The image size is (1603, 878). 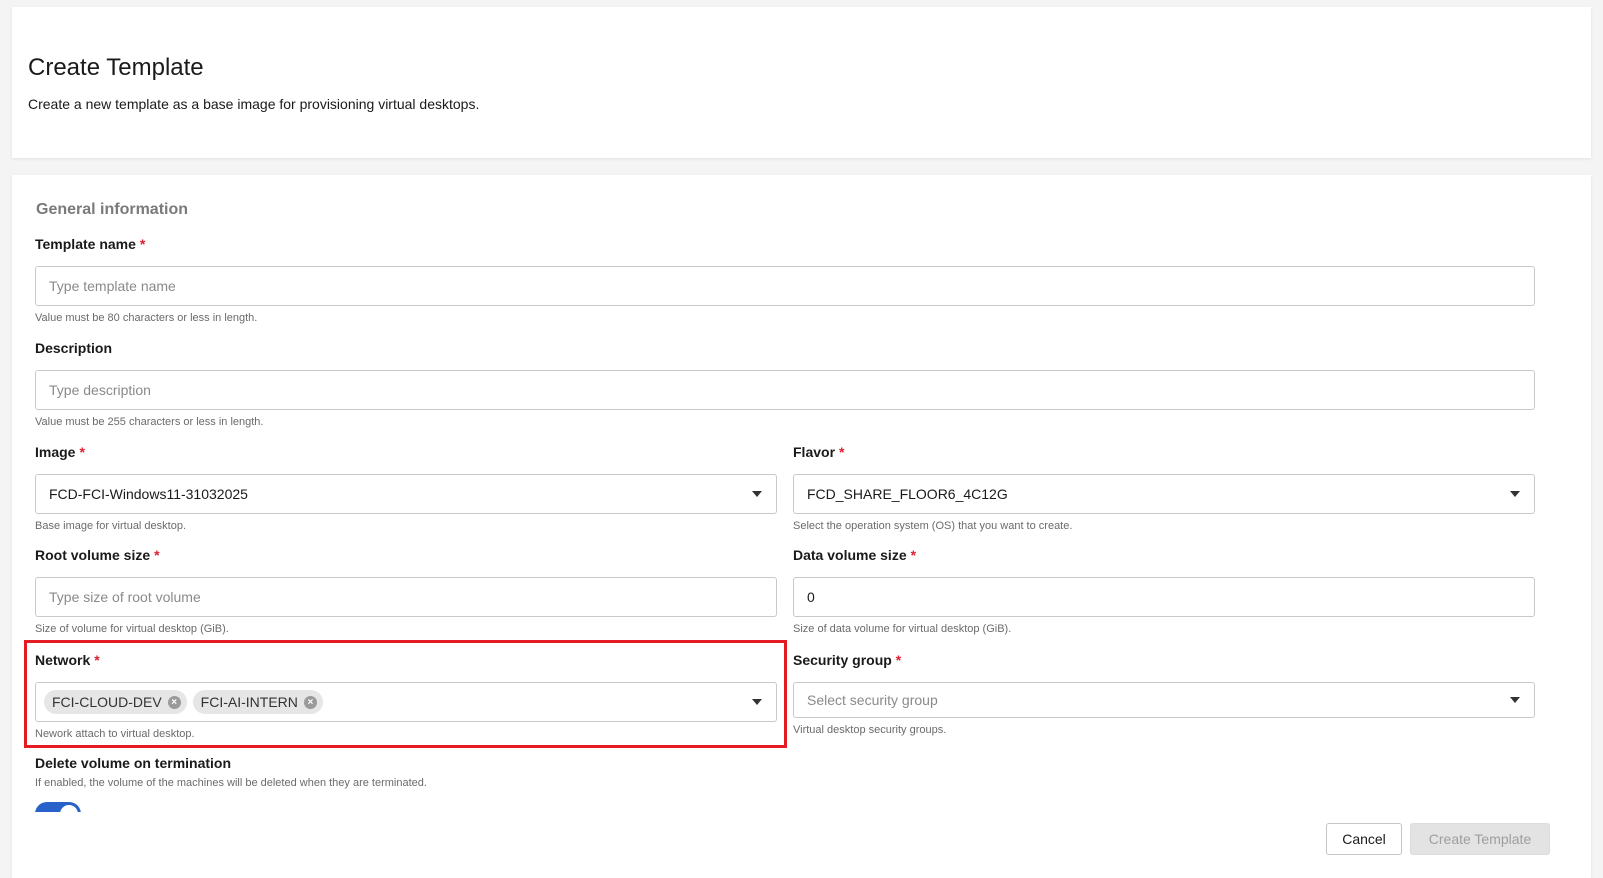 I want to click on root-volume-label: Root volume size *, so click(x=97, y=555).